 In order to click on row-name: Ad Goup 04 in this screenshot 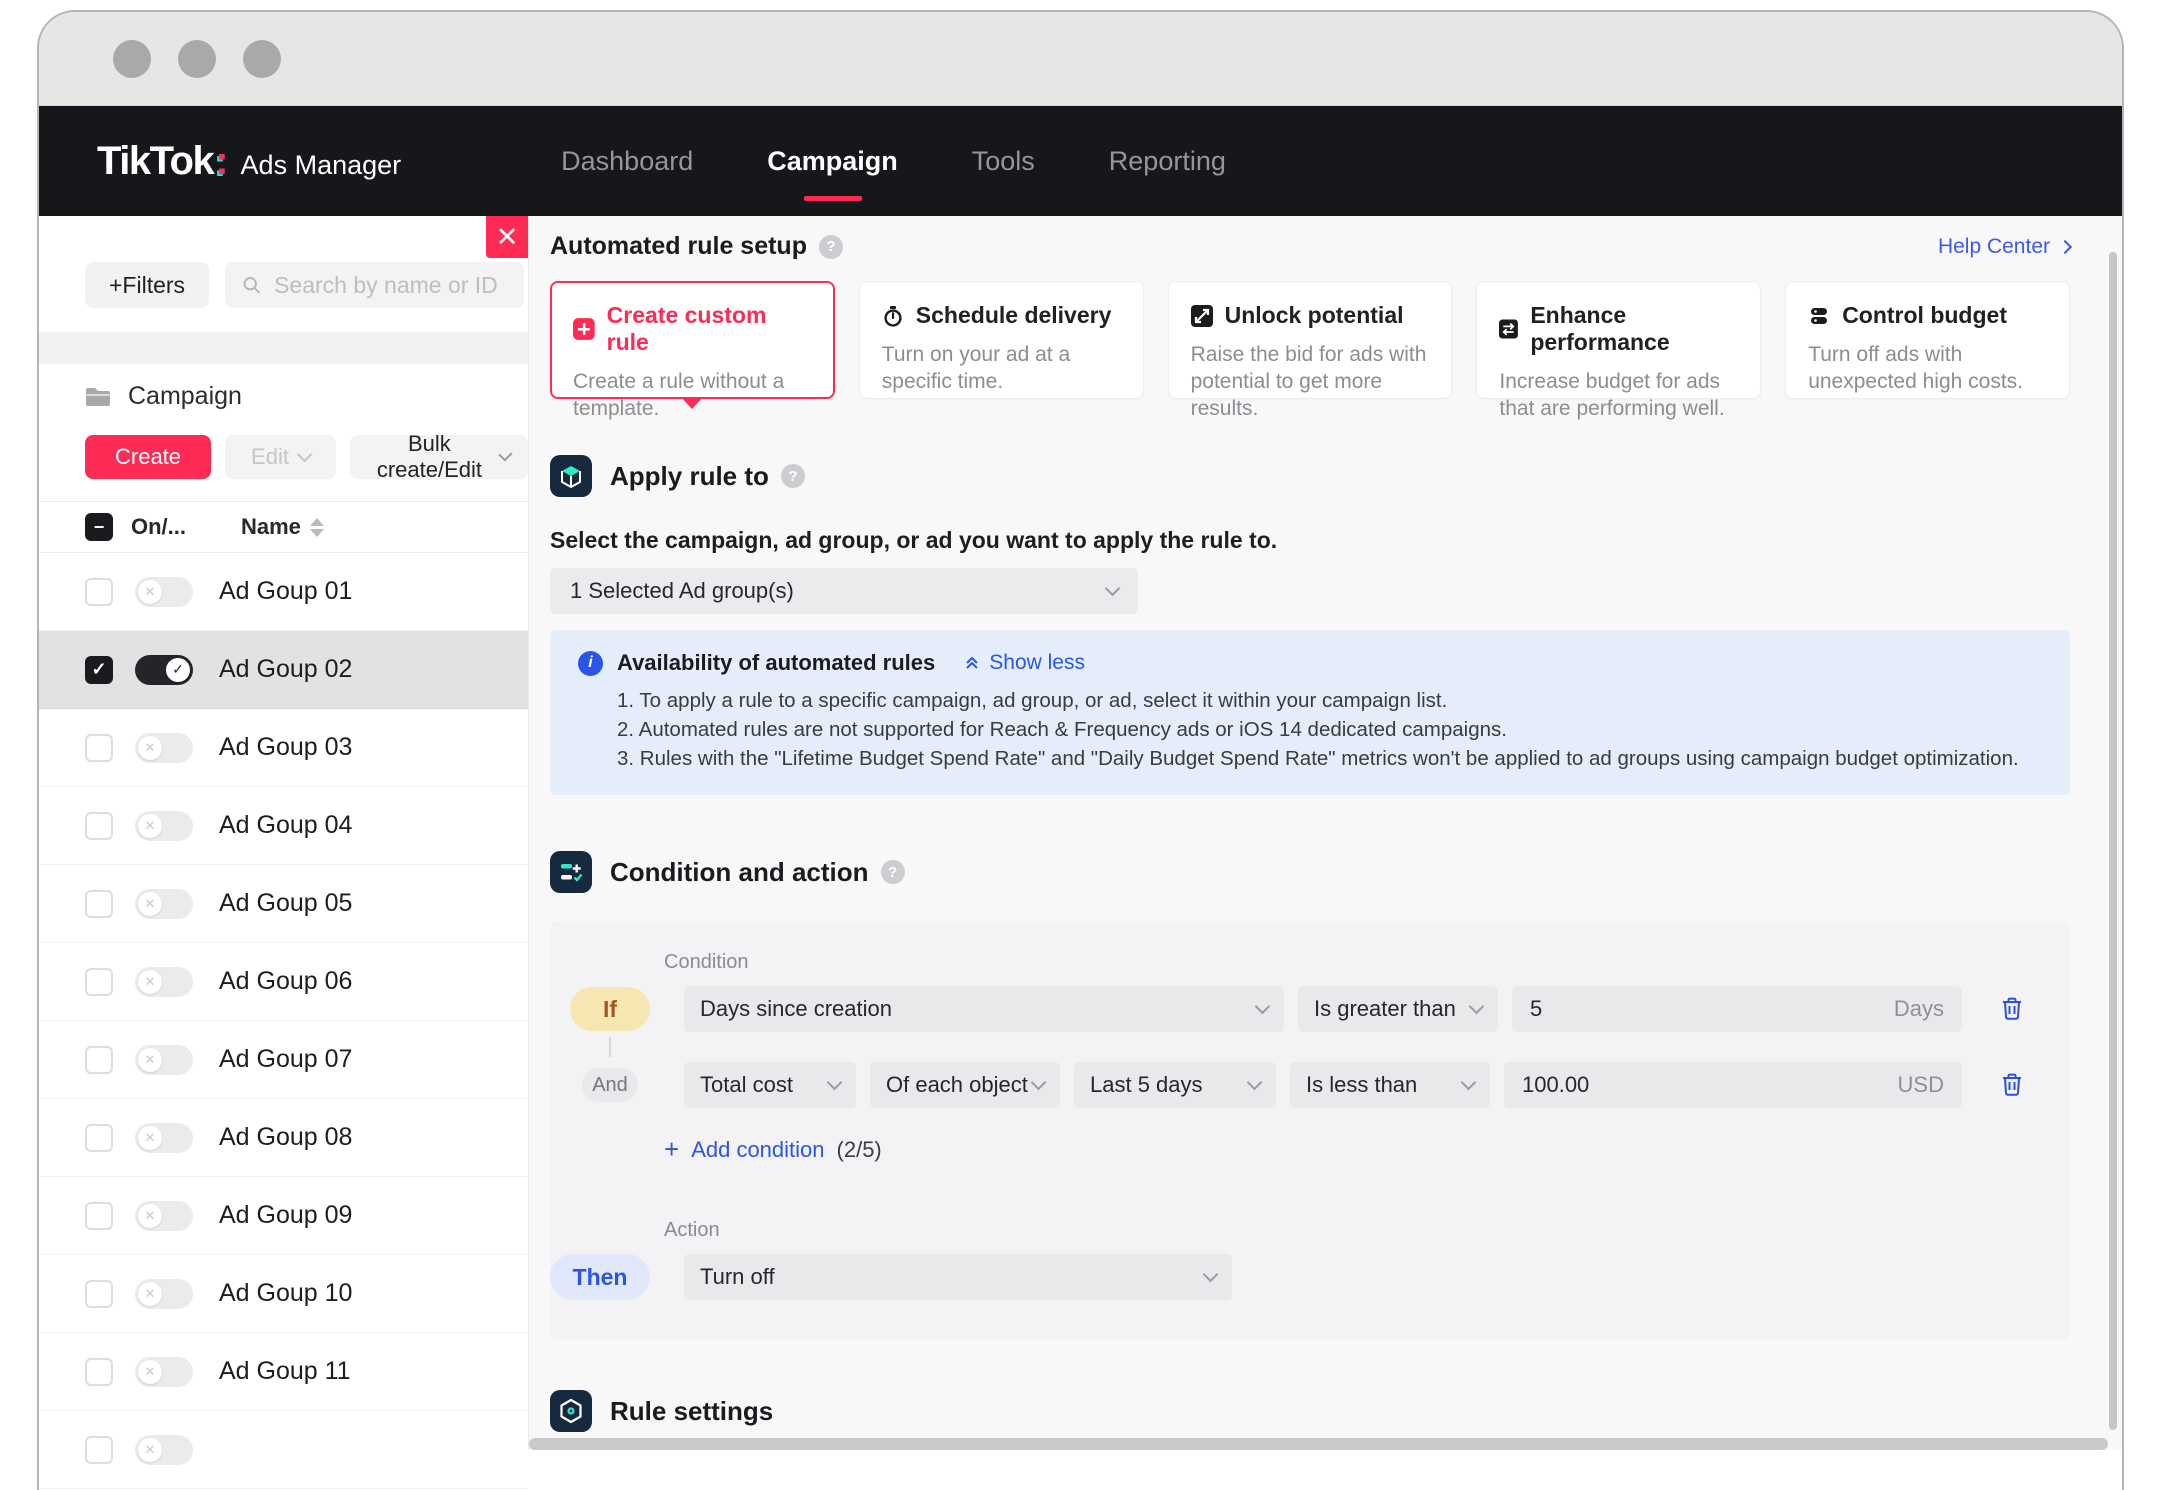, I will do `click(286, 825)`.